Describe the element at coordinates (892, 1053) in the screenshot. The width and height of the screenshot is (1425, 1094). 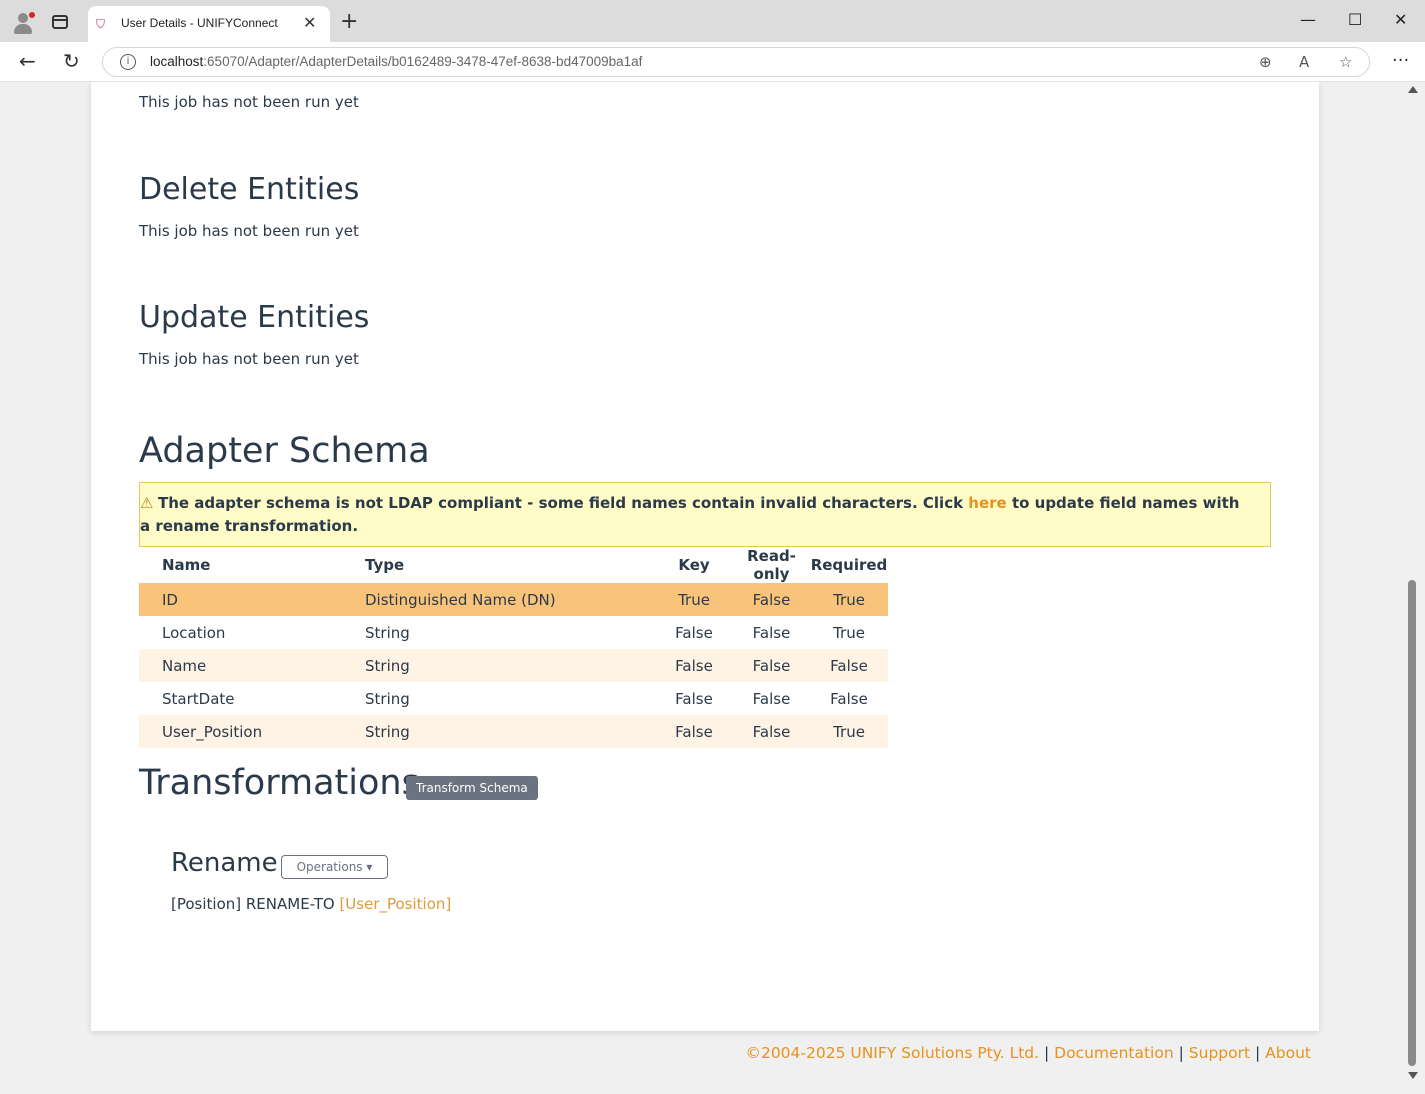
I see `copyright-link: ©2004-2025 UNIFY Solutions Pty. Ltd.` at that location.